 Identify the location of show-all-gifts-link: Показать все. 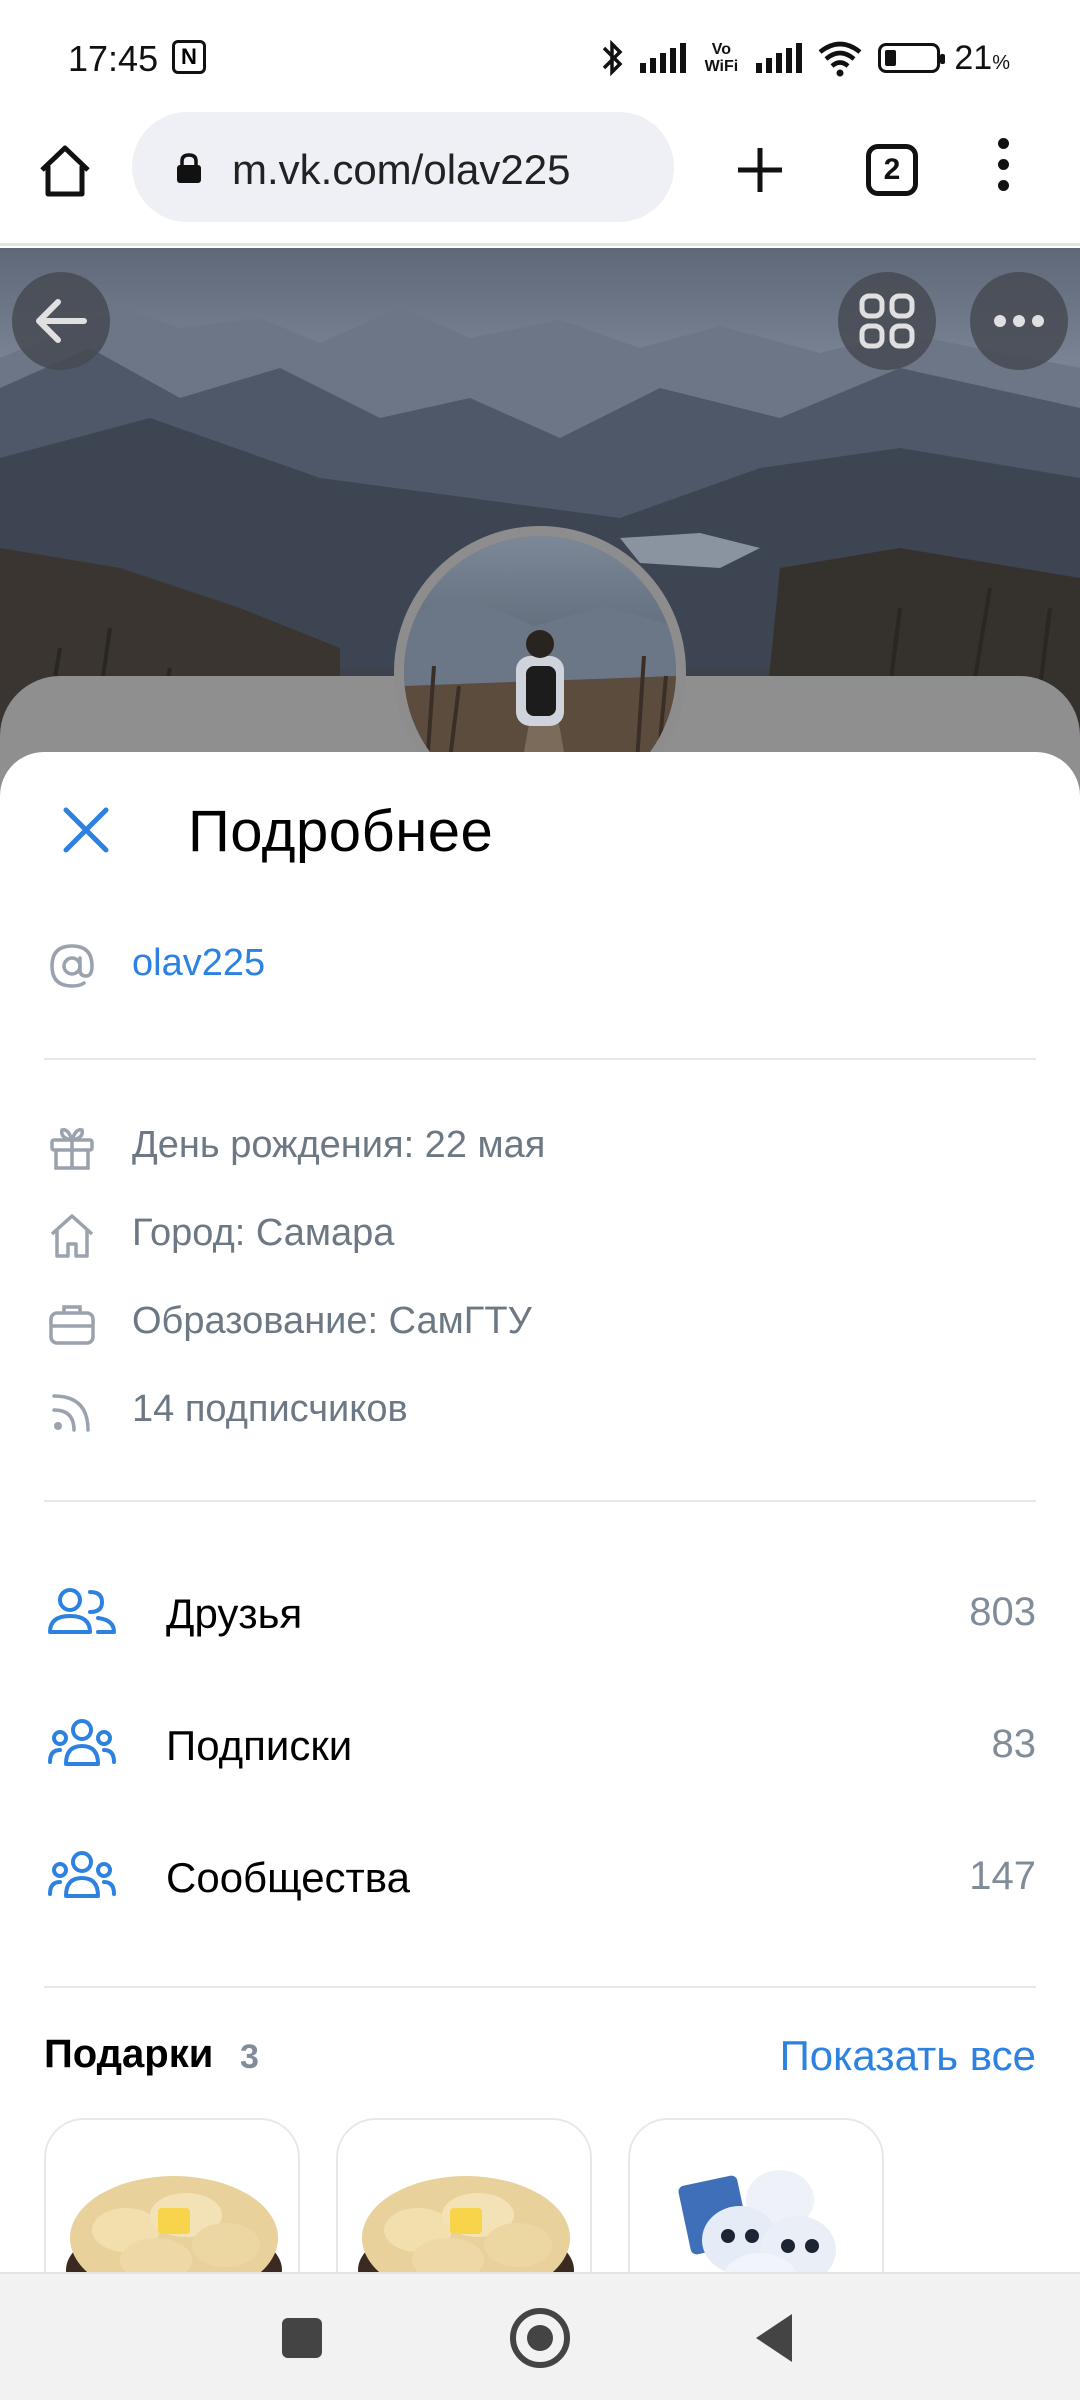
(908, 2056).